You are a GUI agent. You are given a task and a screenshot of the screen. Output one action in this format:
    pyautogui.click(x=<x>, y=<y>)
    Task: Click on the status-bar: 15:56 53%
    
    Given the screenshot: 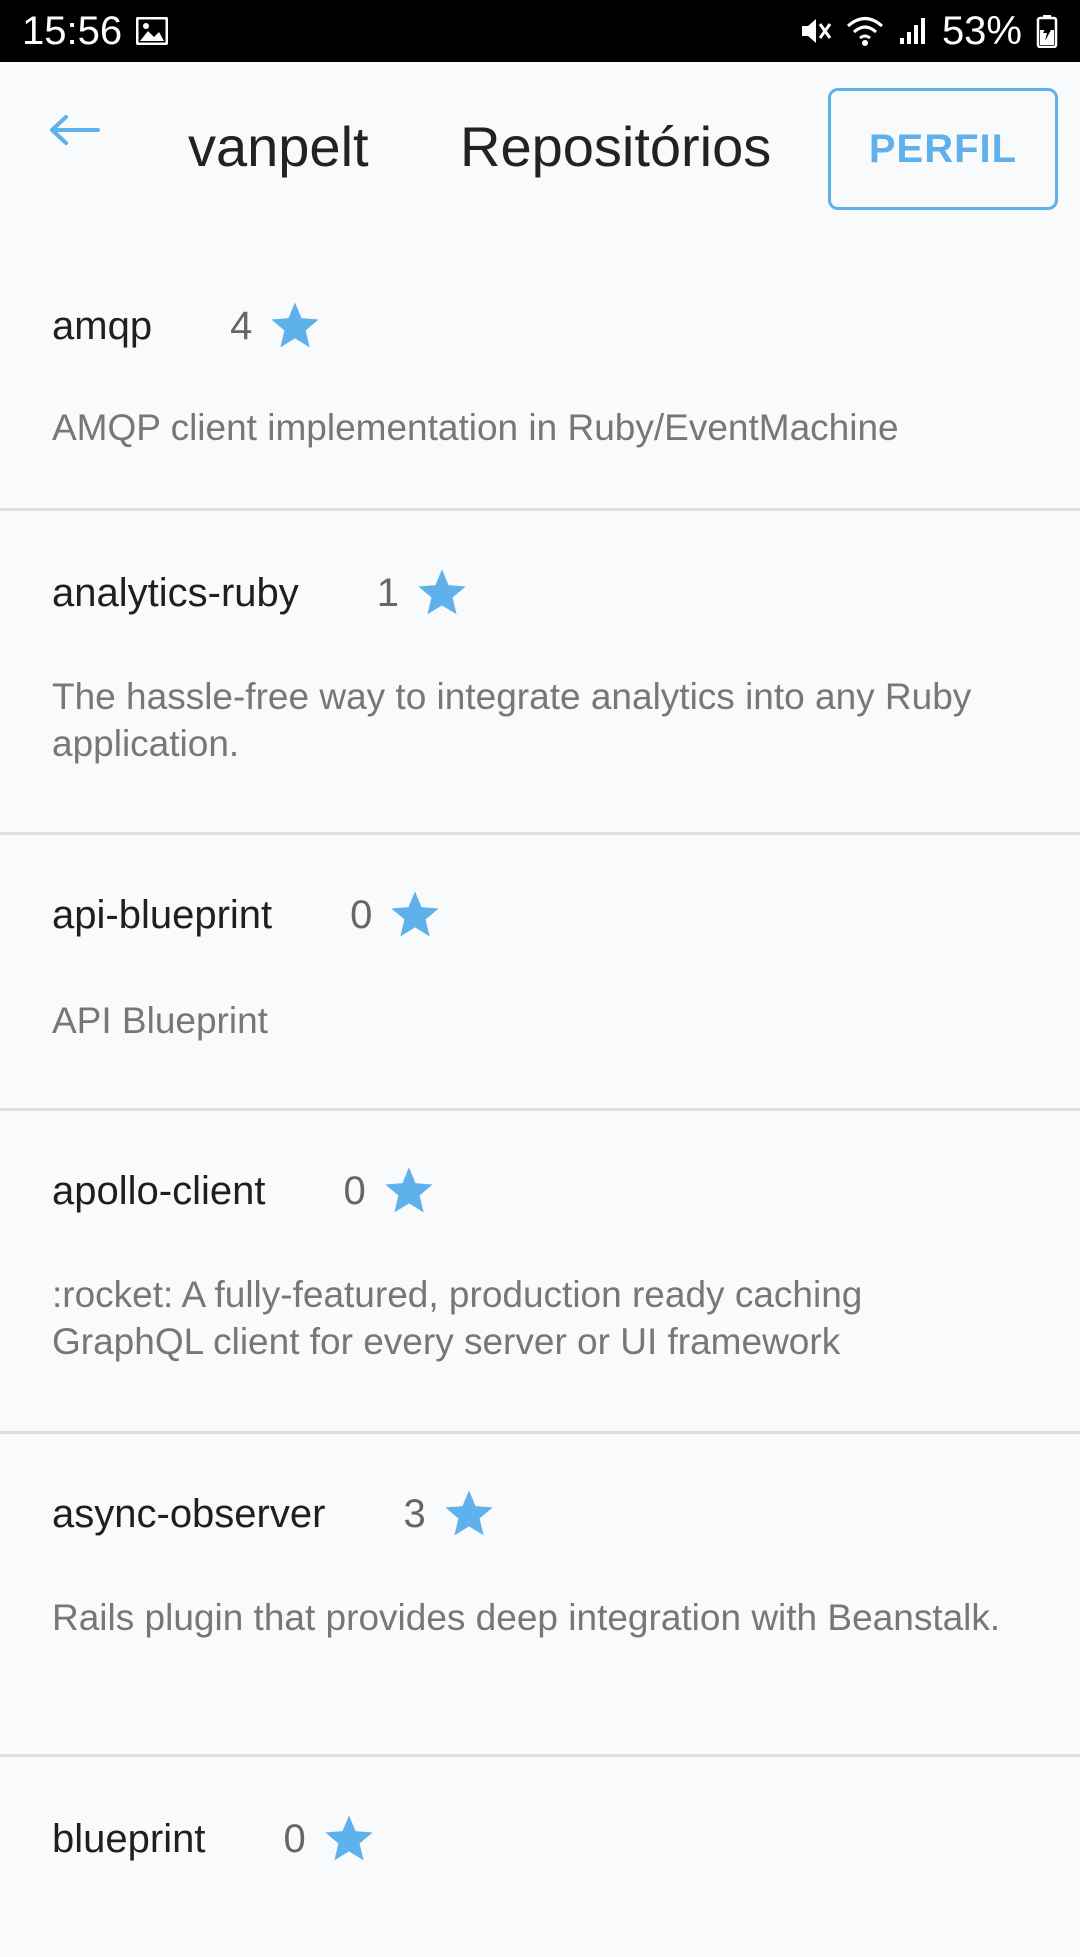 What is the action you would take?
    pyautogui.click(x=540, y=31)
    